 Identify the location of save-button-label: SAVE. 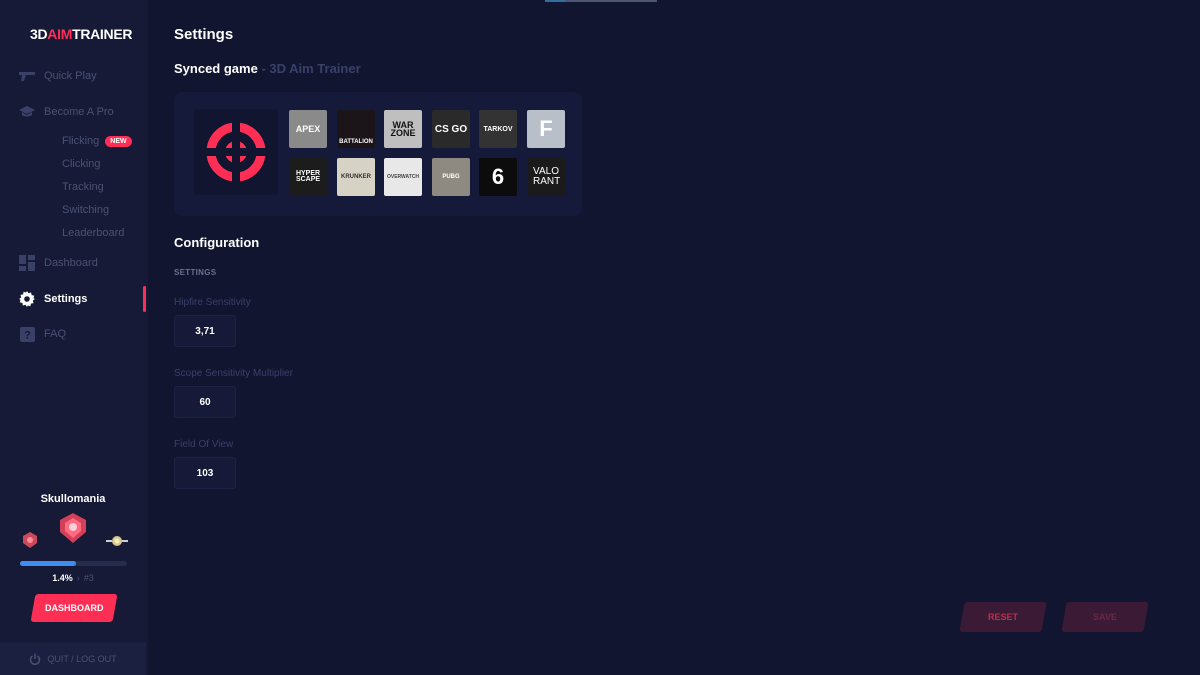
(1105, 617).